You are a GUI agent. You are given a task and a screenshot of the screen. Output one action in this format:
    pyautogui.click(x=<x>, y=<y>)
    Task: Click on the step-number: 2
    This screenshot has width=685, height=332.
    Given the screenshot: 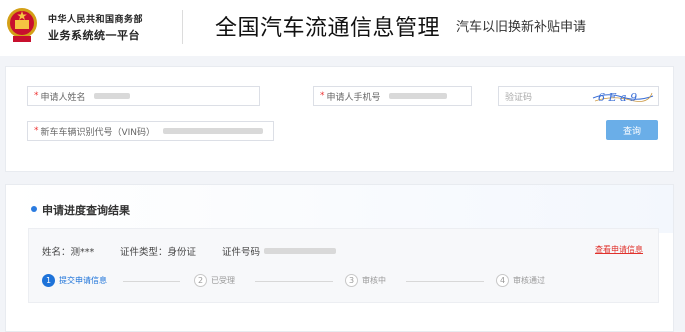 What is the action you would take?
    pyautogui.click(x=200, y=280)
    